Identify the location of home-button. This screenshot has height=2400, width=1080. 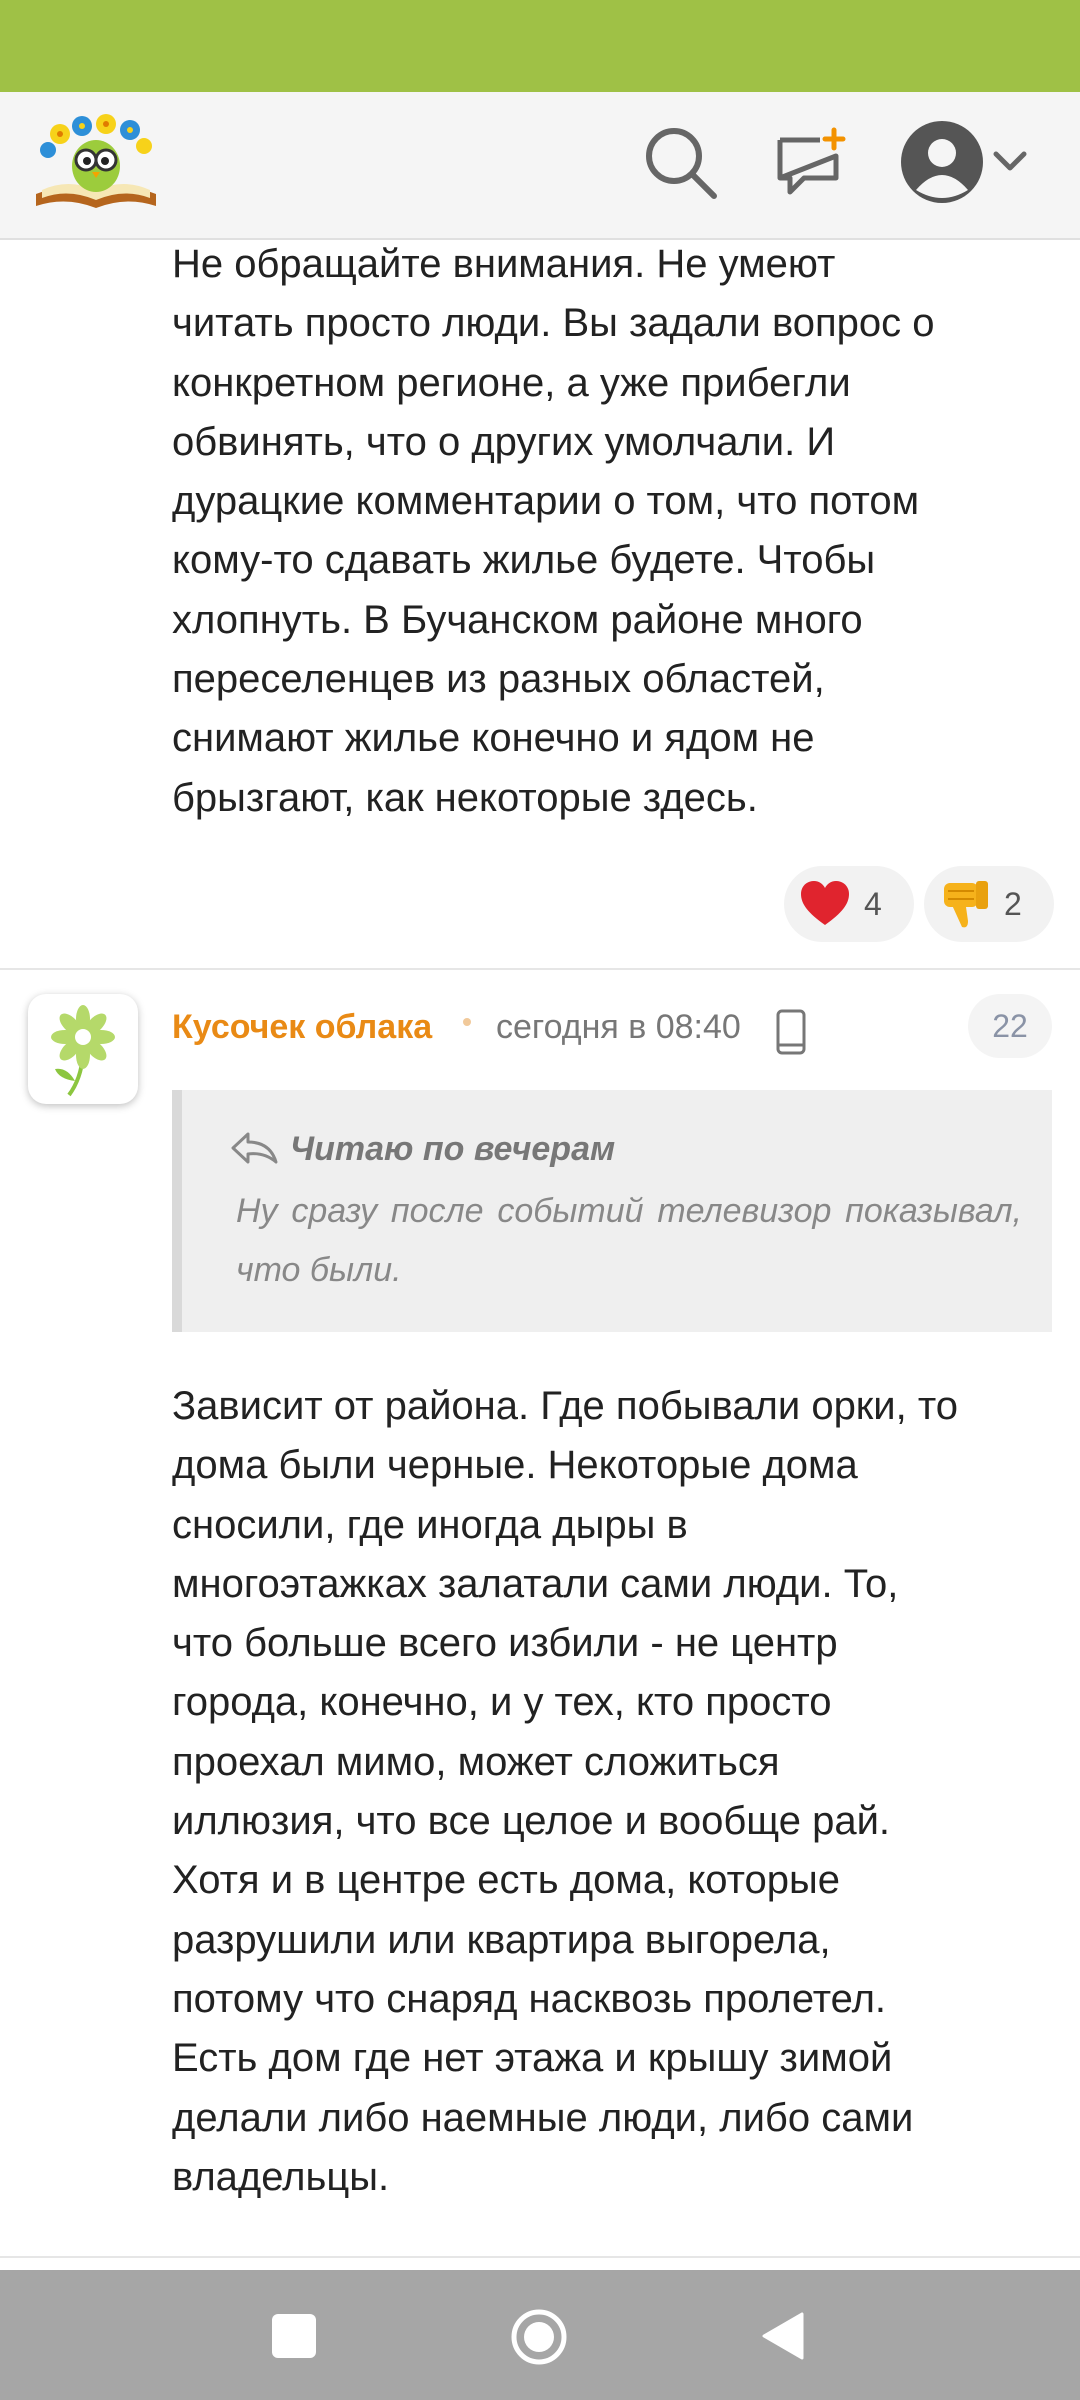
(539, 2337).